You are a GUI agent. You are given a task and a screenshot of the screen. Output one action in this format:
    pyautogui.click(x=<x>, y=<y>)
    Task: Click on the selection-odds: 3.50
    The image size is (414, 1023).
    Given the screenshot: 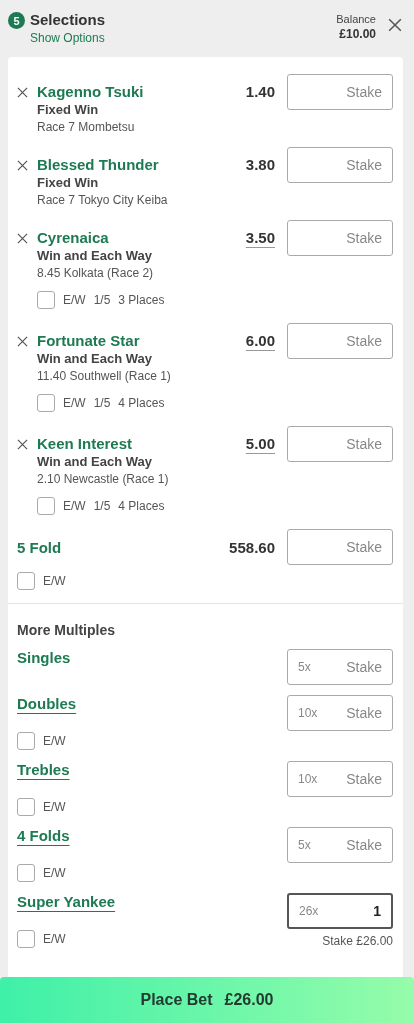 What is the action you would take?
    pyautogui.click(x=260, y=238)
    